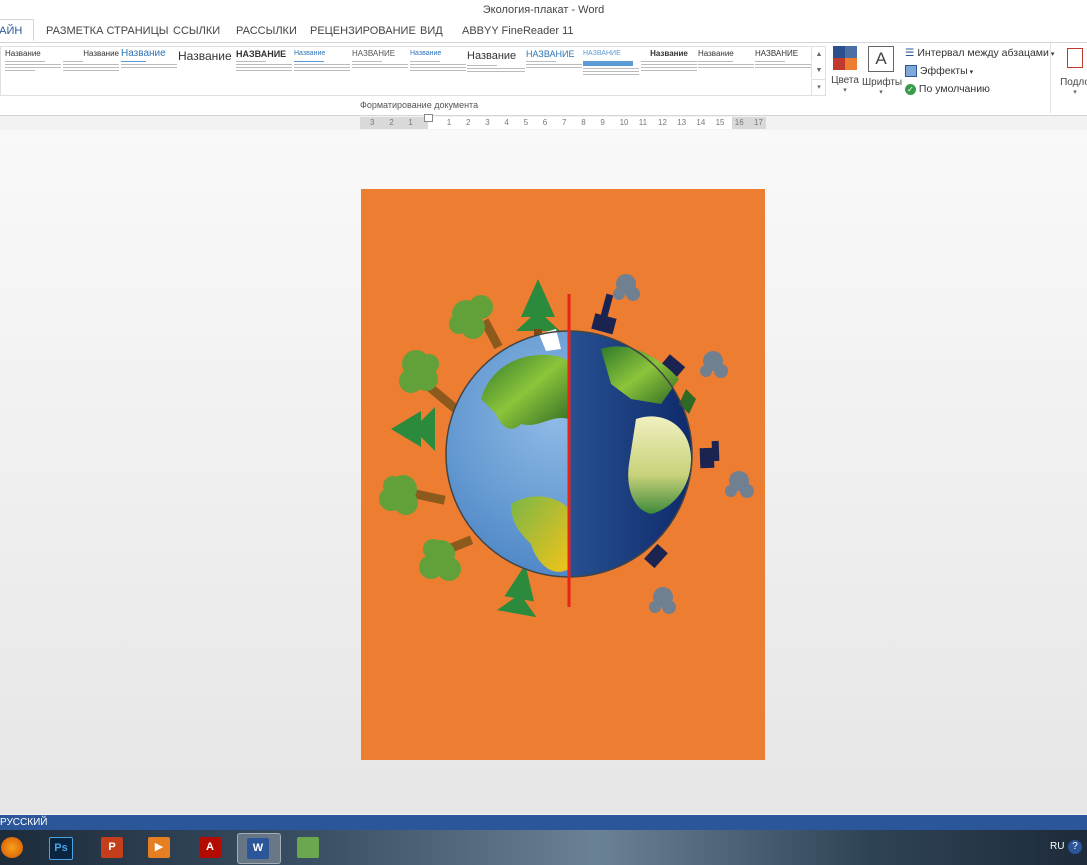 The width and height of the screenshot is (1087, 865). I want to click on ruler-tick-label: 6, so click(545, 122).